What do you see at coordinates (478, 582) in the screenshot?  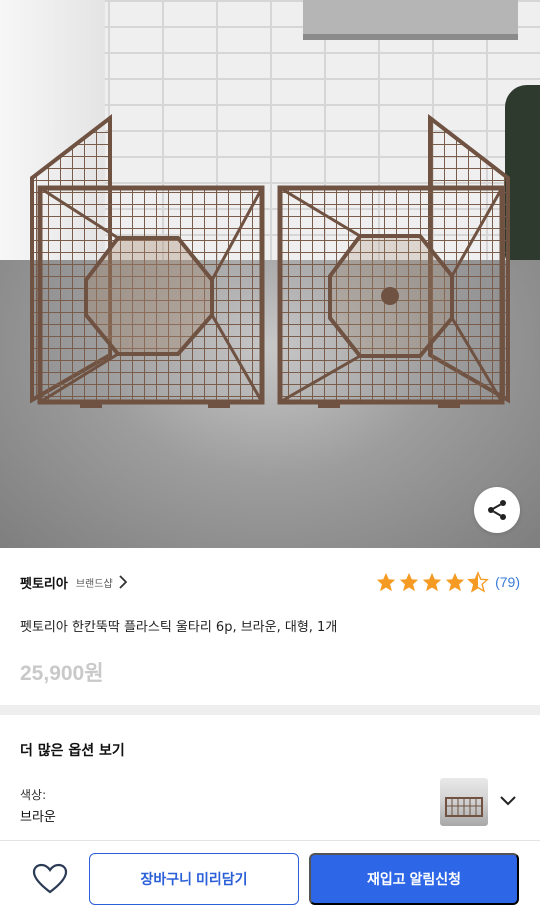 I see `star-half-icon` at bounding box center [478, 582].